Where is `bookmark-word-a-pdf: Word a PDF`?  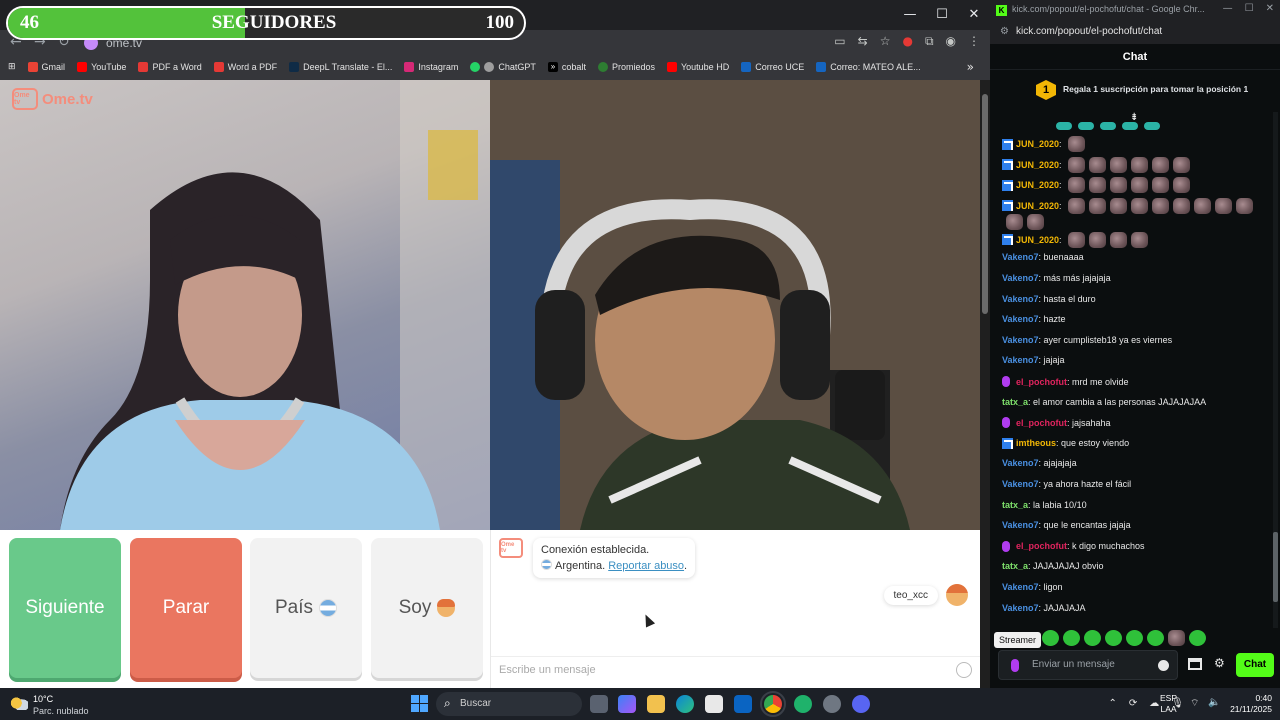 bookmark-word-a-pdf: Word a PDF is located at coordinates (245, 67).